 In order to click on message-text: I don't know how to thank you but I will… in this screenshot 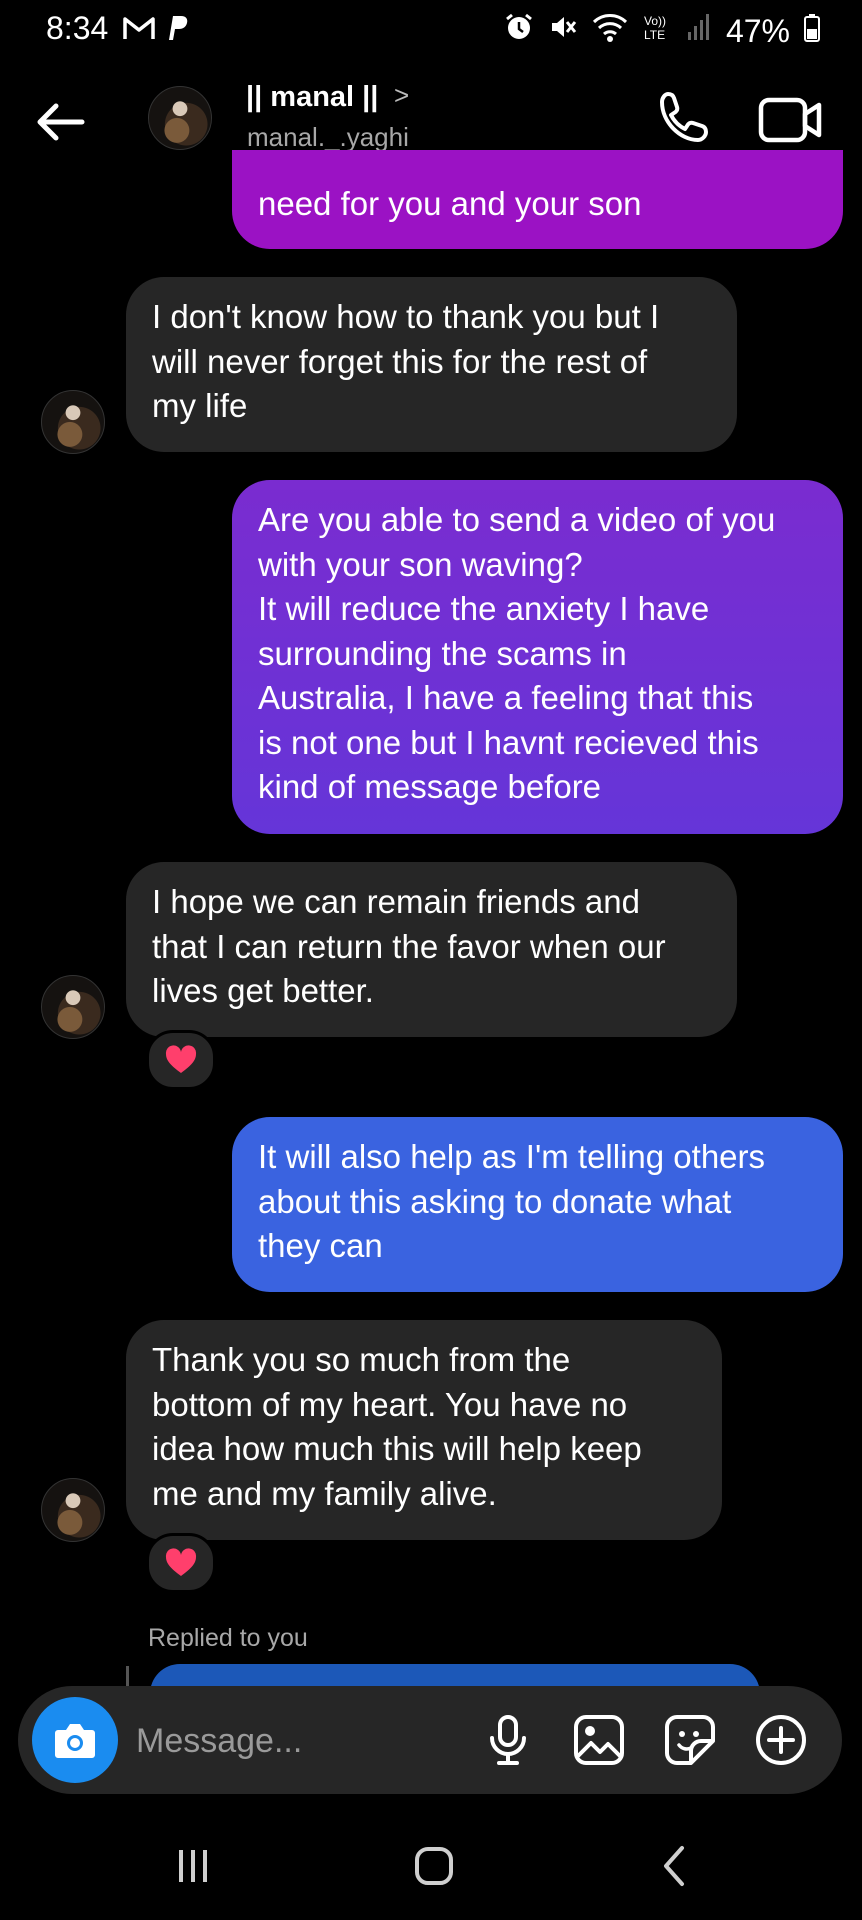, I will do `click(406, 361)`.